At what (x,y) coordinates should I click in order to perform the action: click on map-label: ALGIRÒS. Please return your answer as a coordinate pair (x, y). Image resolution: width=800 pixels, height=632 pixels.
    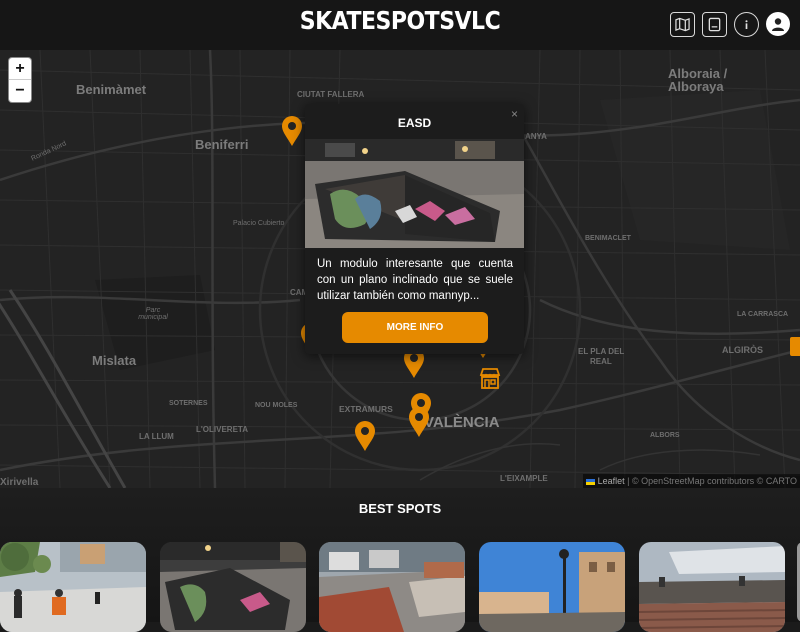
    Looking at the image, I should click on (743, 350).